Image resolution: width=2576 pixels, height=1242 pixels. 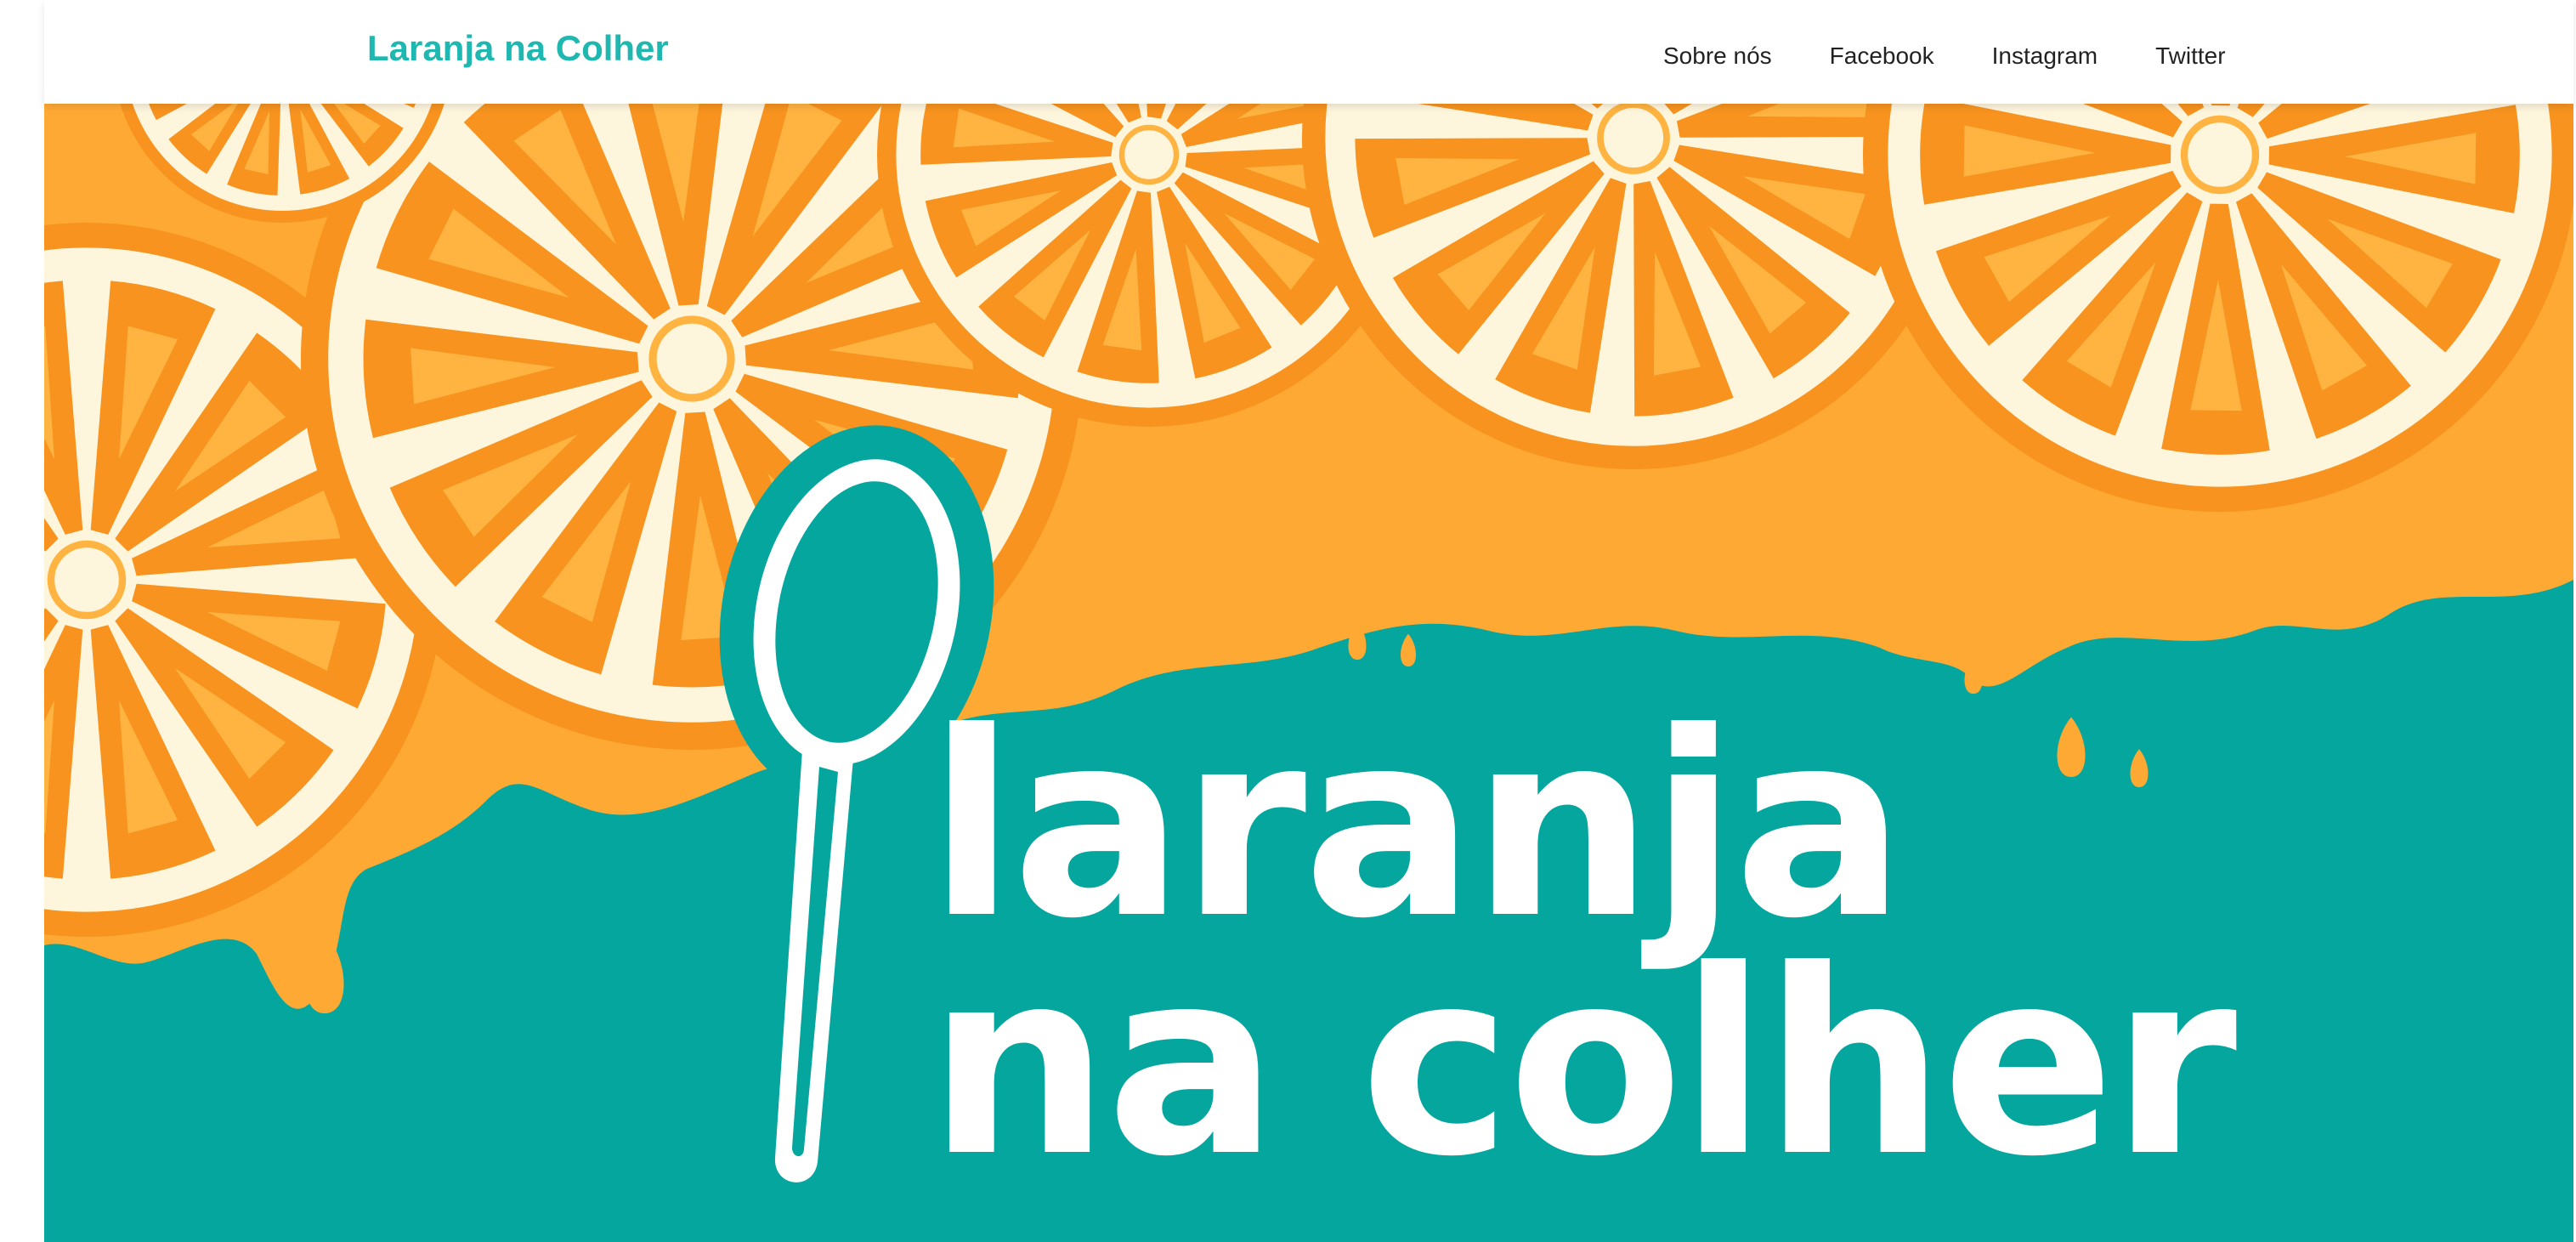 What do you see at coordinates (2045, 56) in the screenshot?
I see `nav-link-instagram: Instagram` at bounding box center [2045, 56].